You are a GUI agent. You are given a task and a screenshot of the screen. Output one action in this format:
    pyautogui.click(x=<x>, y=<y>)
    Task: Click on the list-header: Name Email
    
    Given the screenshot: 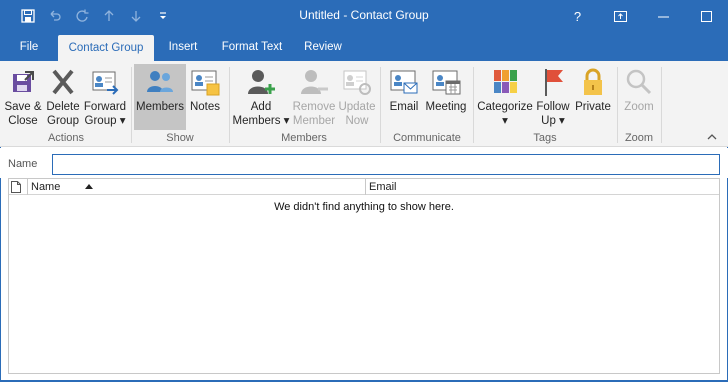 What is the action you would take?
    pyautogui.click(x=364, y=187)
    